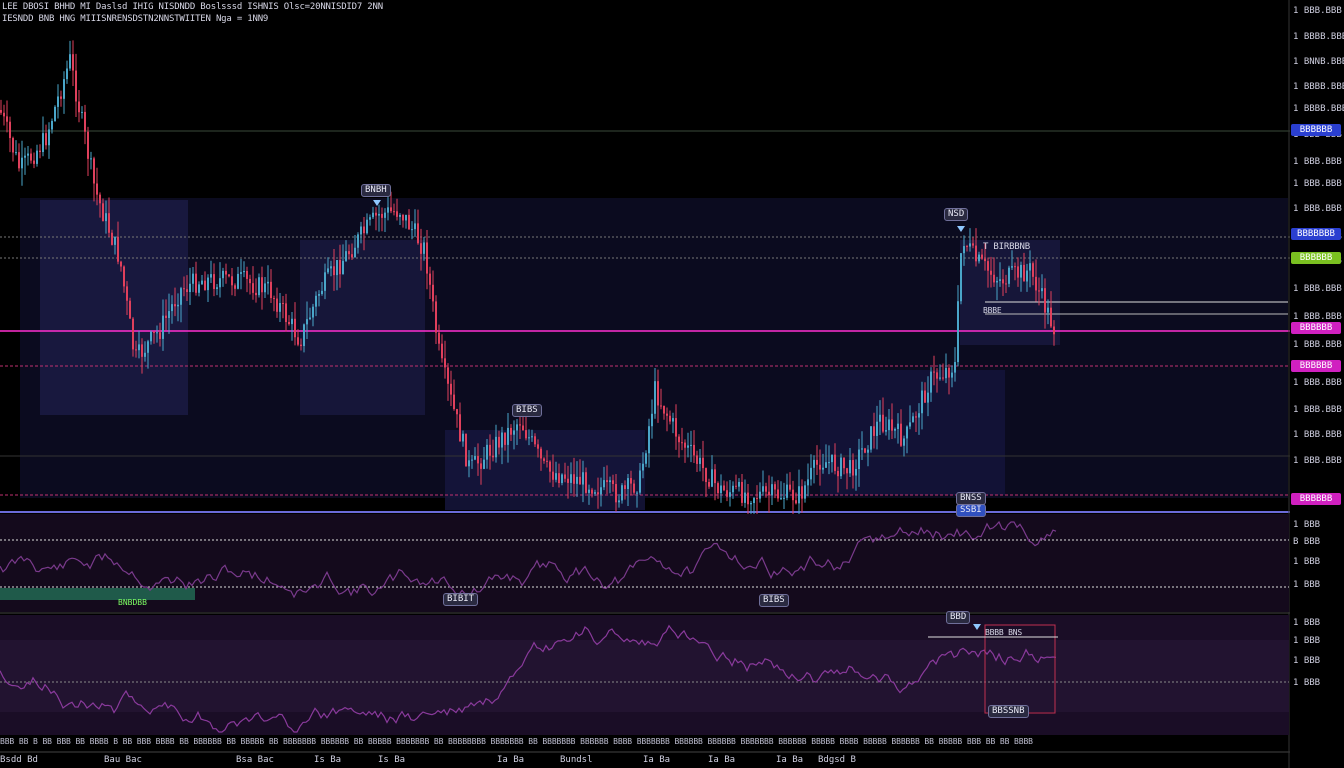  I want to click on osc2-bottom-label: BBSSNB, so click(1008, 711).